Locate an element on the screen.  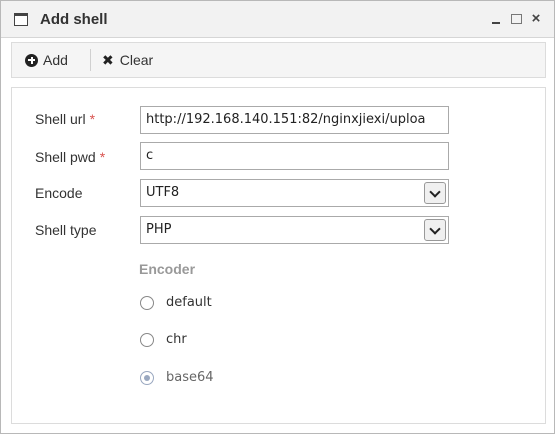
title-bar: Add shell × is located at coordinates (277, 19).